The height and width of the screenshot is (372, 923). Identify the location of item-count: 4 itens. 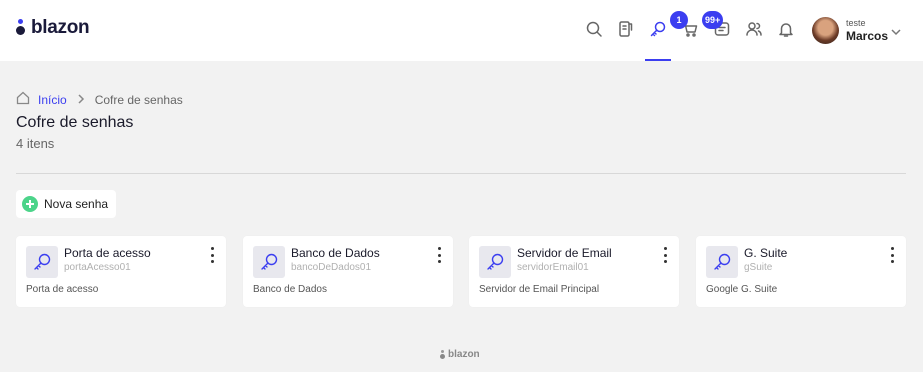
(35, 143).